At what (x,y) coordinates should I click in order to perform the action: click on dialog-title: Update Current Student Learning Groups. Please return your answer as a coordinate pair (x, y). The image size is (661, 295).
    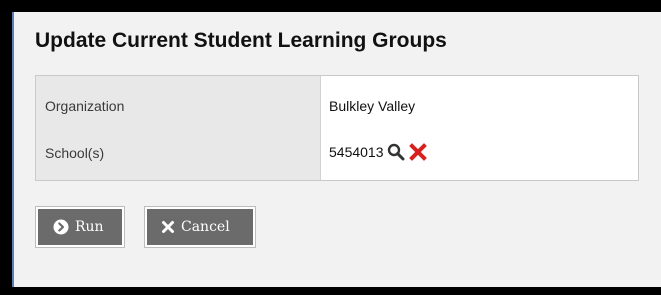
    Looking at the image, I should click on (241, 40).